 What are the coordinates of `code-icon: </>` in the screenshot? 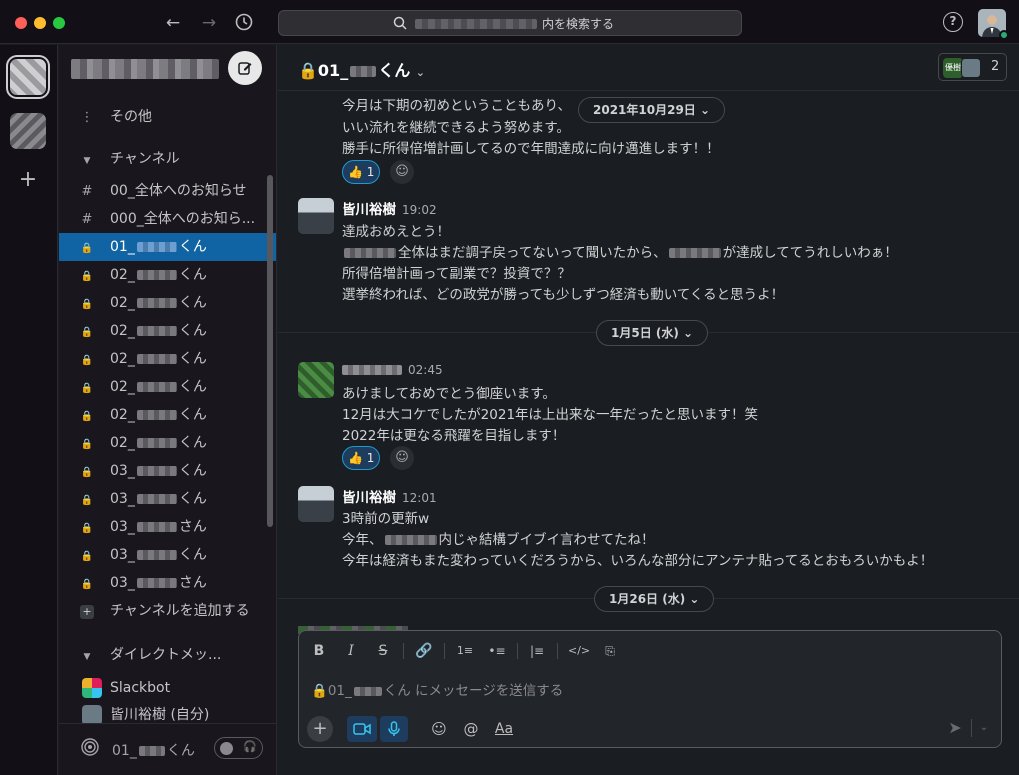 It's located at (579, 651).